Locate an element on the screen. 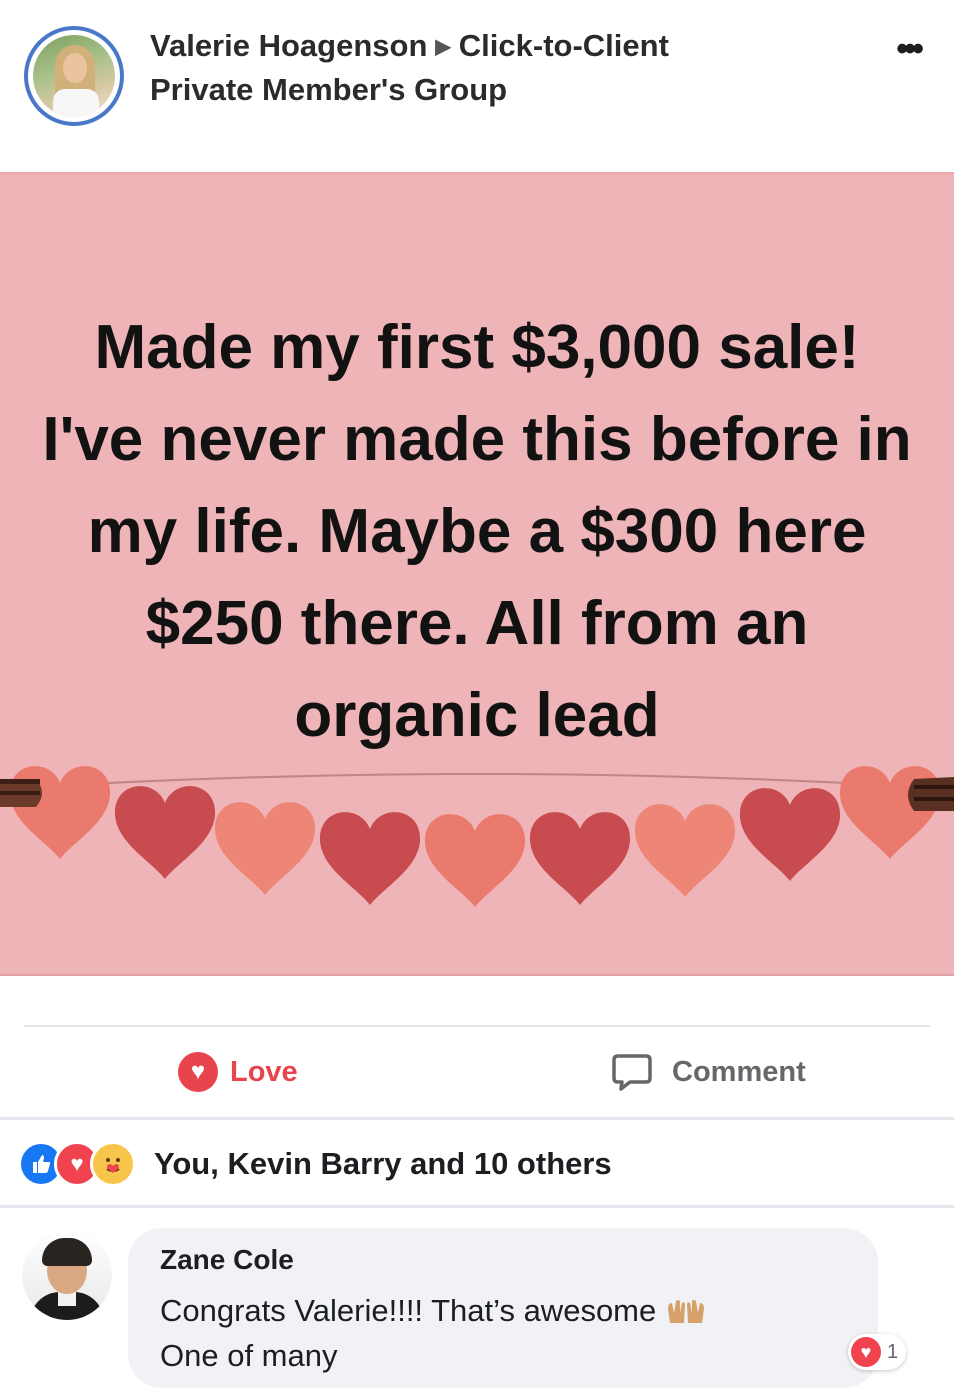  caret-right-icon: ▶ is located at coordinates (443, 47).